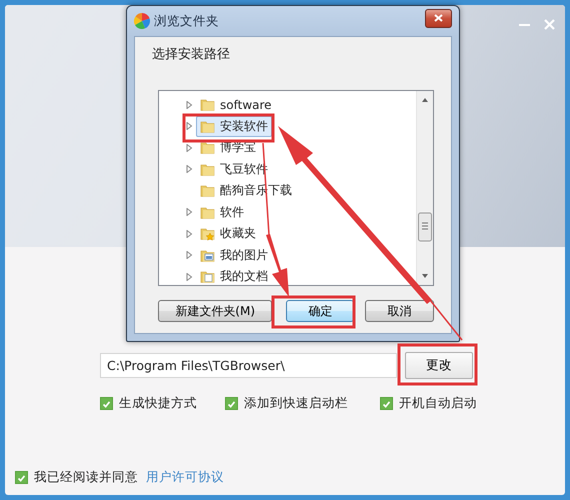 The width and height of the screenshot is (570, 500). I want to click on tree-item: 我的文档, so click(234, 275).